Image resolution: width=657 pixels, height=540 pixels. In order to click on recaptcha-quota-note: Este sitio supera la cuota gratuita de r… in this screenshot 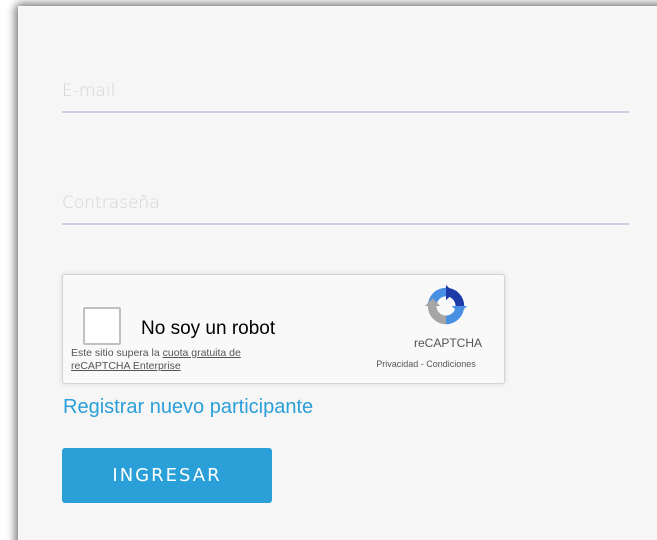, I will do `click(186, 360)`.